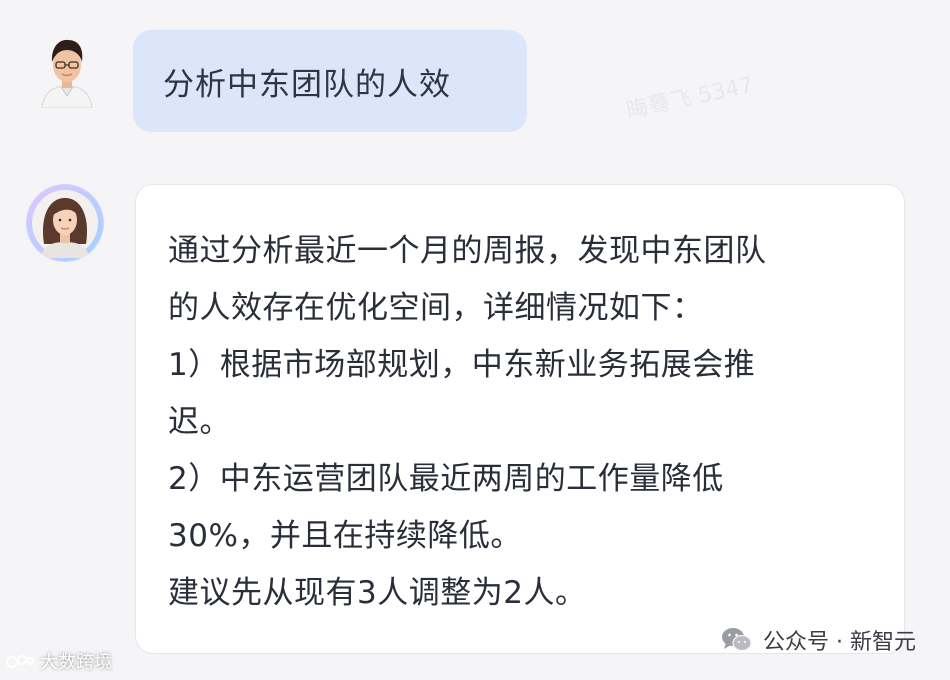 This screenshot has height=680, width=950. I want to click on watermark: 晦蓦飞 5347, so click(690, 98).